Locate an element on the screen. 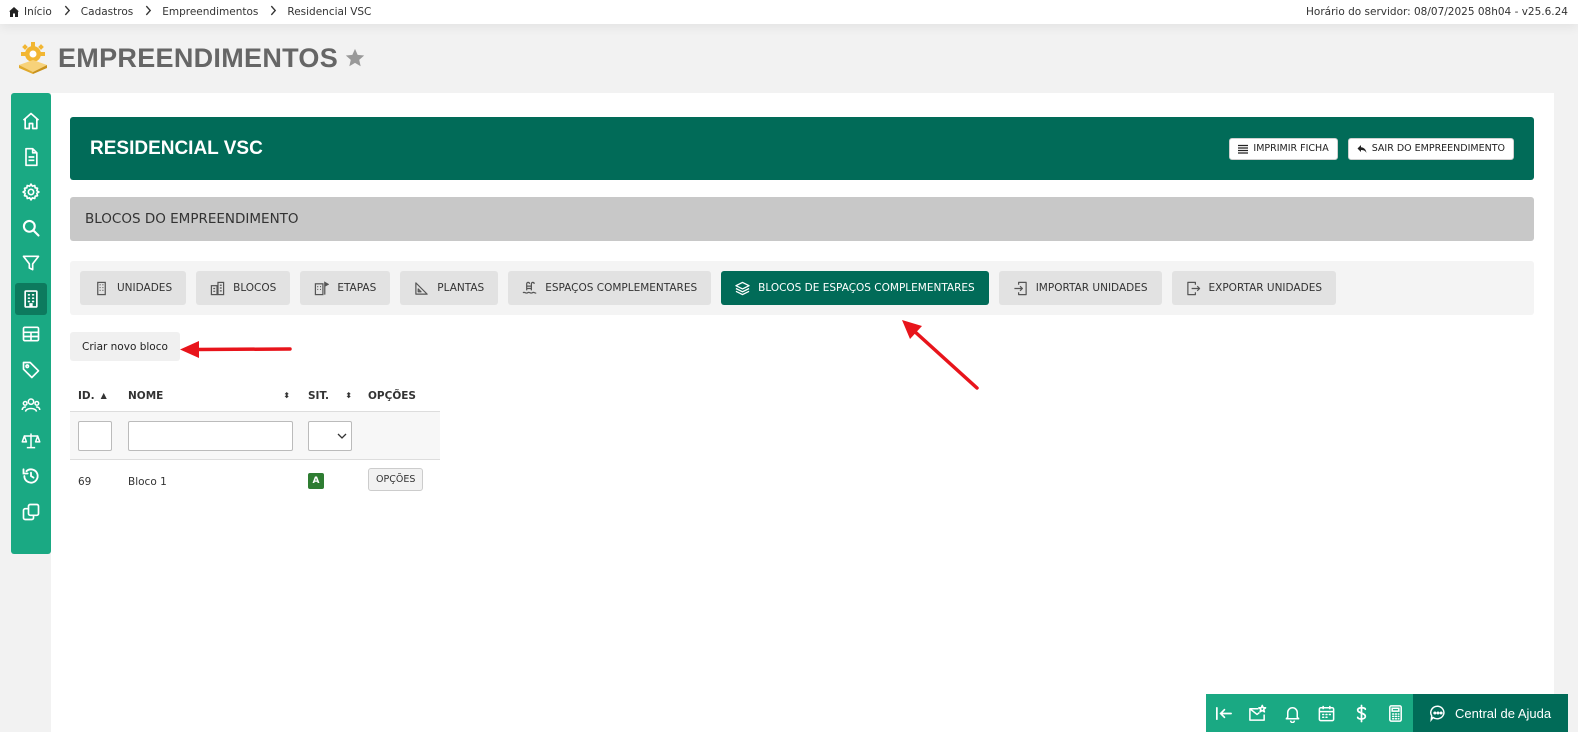 This screenshot has width=1578, height=732. tab-label: EXPORTAR UNIDADES is located at coordinates (1265, 288).